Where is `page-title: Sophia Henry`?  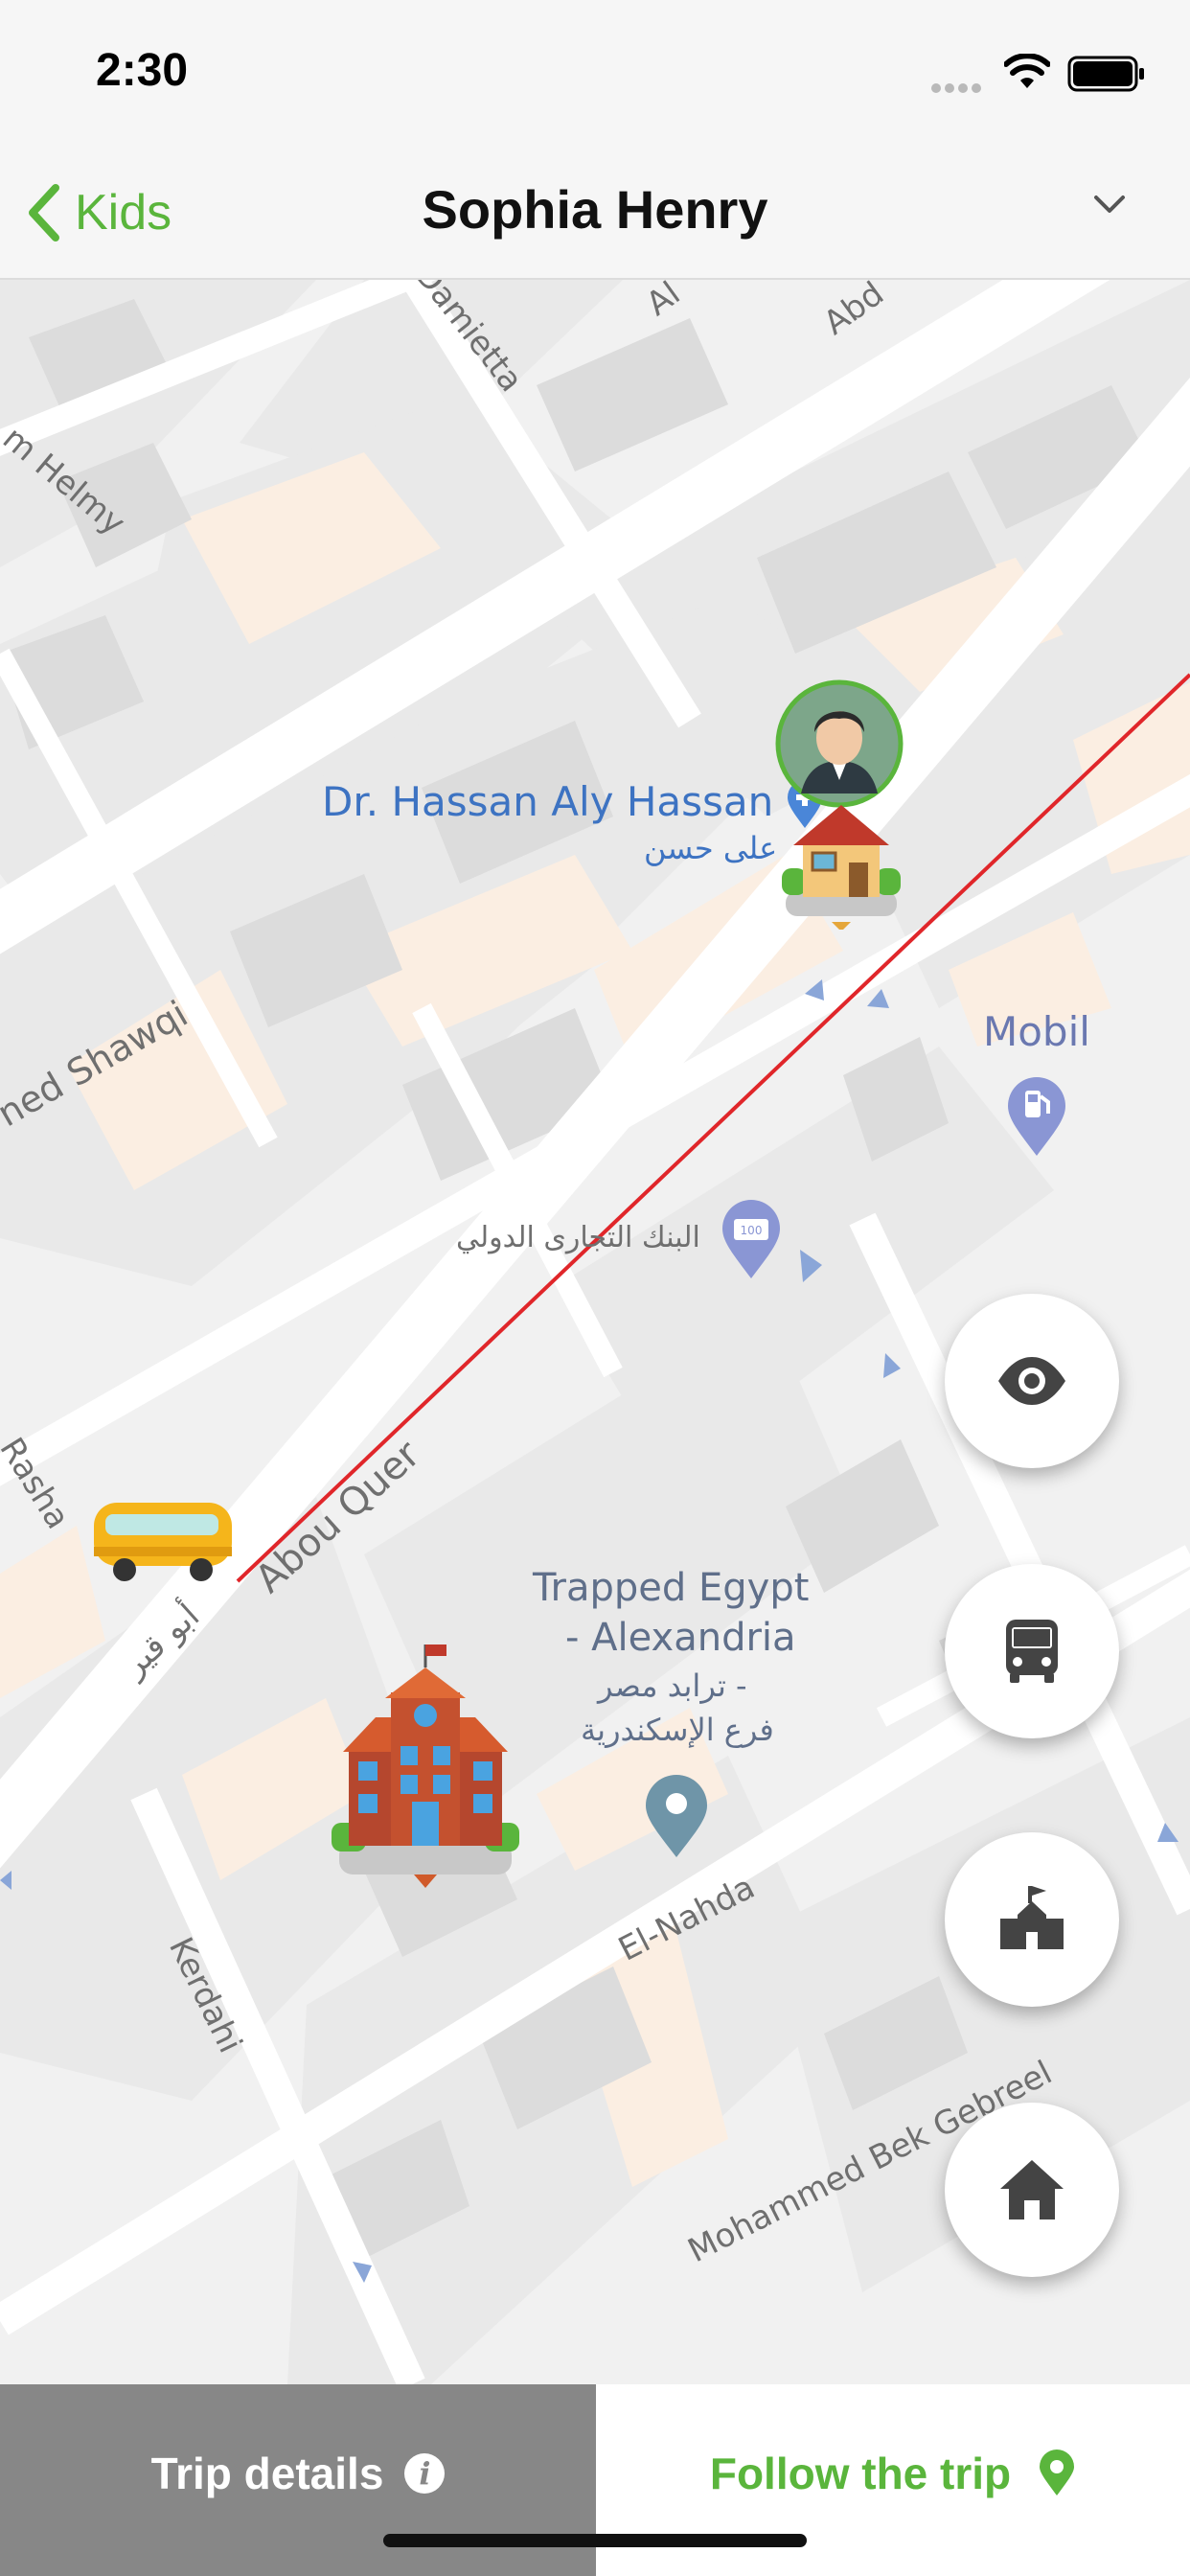 page-title: Sophia Henry is located at coordinates (595, 209).